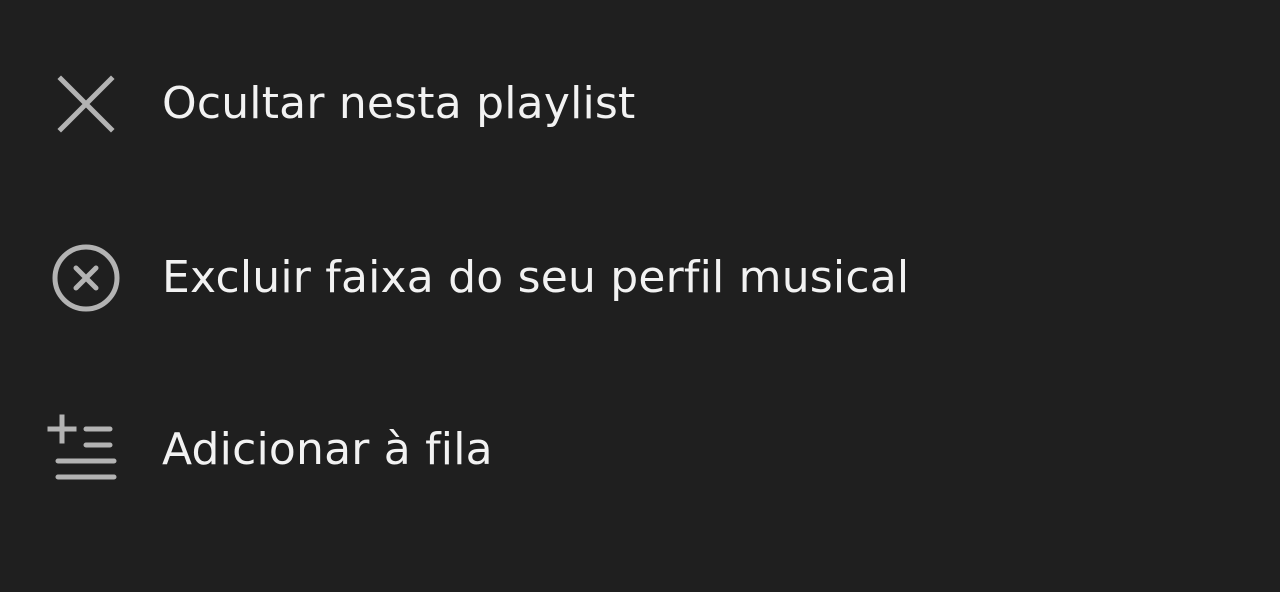 This screenshot has width=1280, height=592. I want to click on add-to-queue-icon, so click(86, 450).